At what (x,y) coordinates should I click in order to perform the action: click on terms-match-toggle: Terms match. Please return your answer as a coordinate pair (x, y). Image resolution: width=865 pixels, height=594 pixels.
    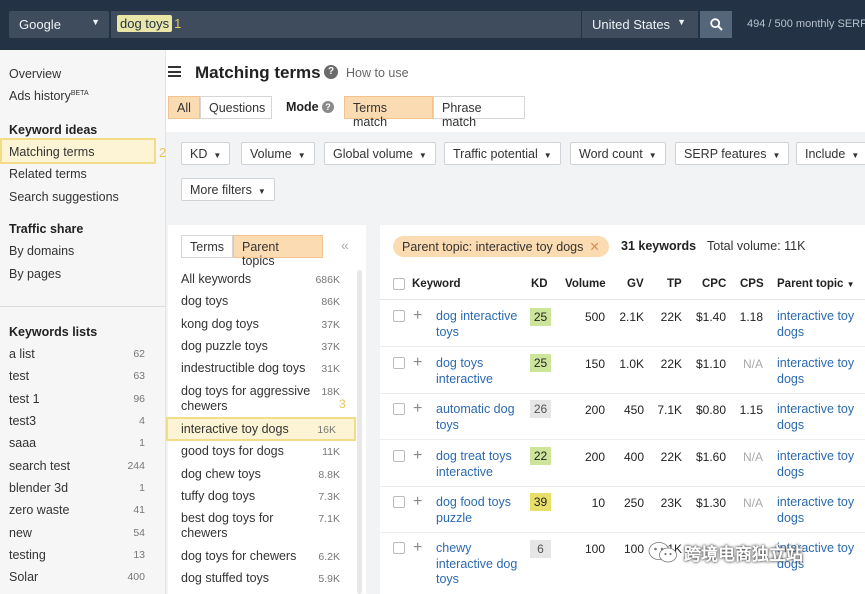
    Looking at the image, I should click on (388, 112).